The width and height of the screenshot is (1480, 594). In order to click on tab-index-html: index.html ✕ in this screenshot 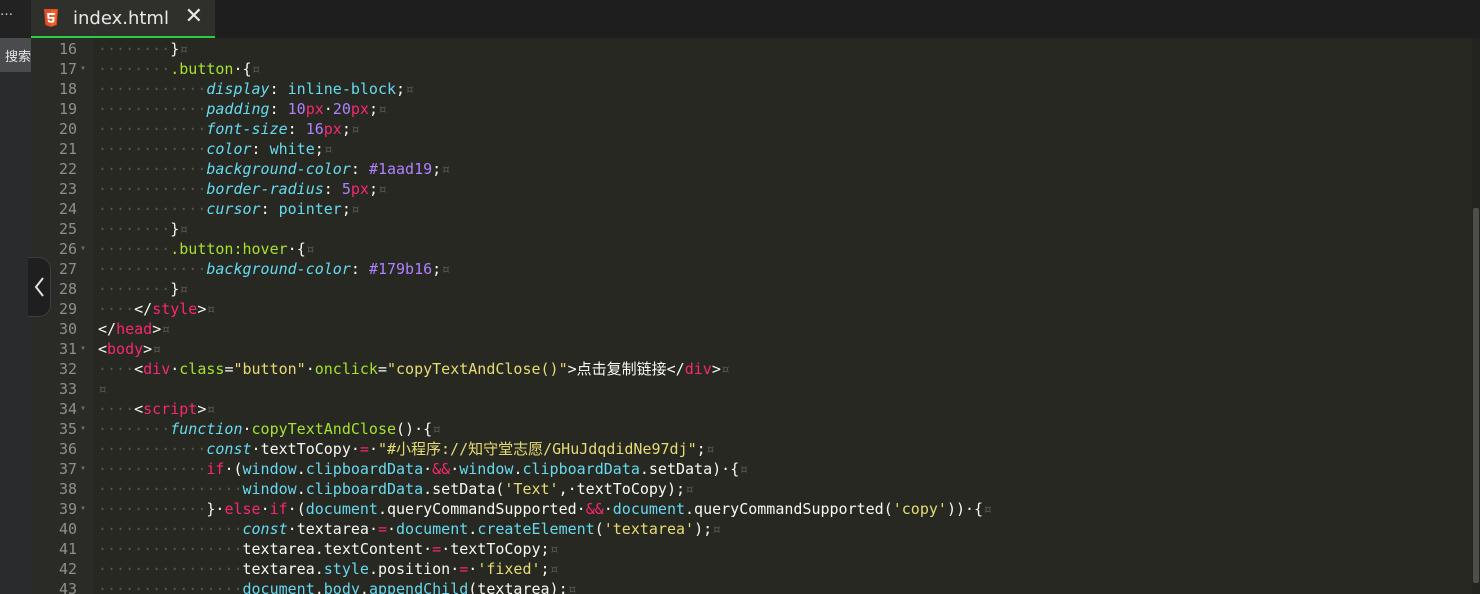, I will do `click(123, 19)`.